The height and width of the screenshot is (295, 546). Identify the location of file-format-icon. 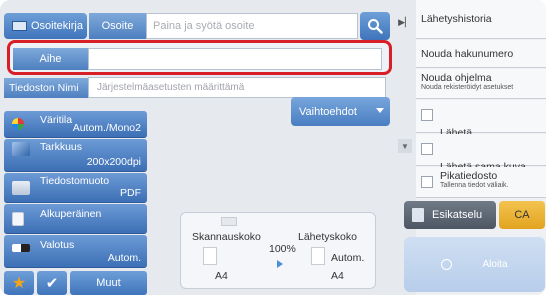
(21, 188).